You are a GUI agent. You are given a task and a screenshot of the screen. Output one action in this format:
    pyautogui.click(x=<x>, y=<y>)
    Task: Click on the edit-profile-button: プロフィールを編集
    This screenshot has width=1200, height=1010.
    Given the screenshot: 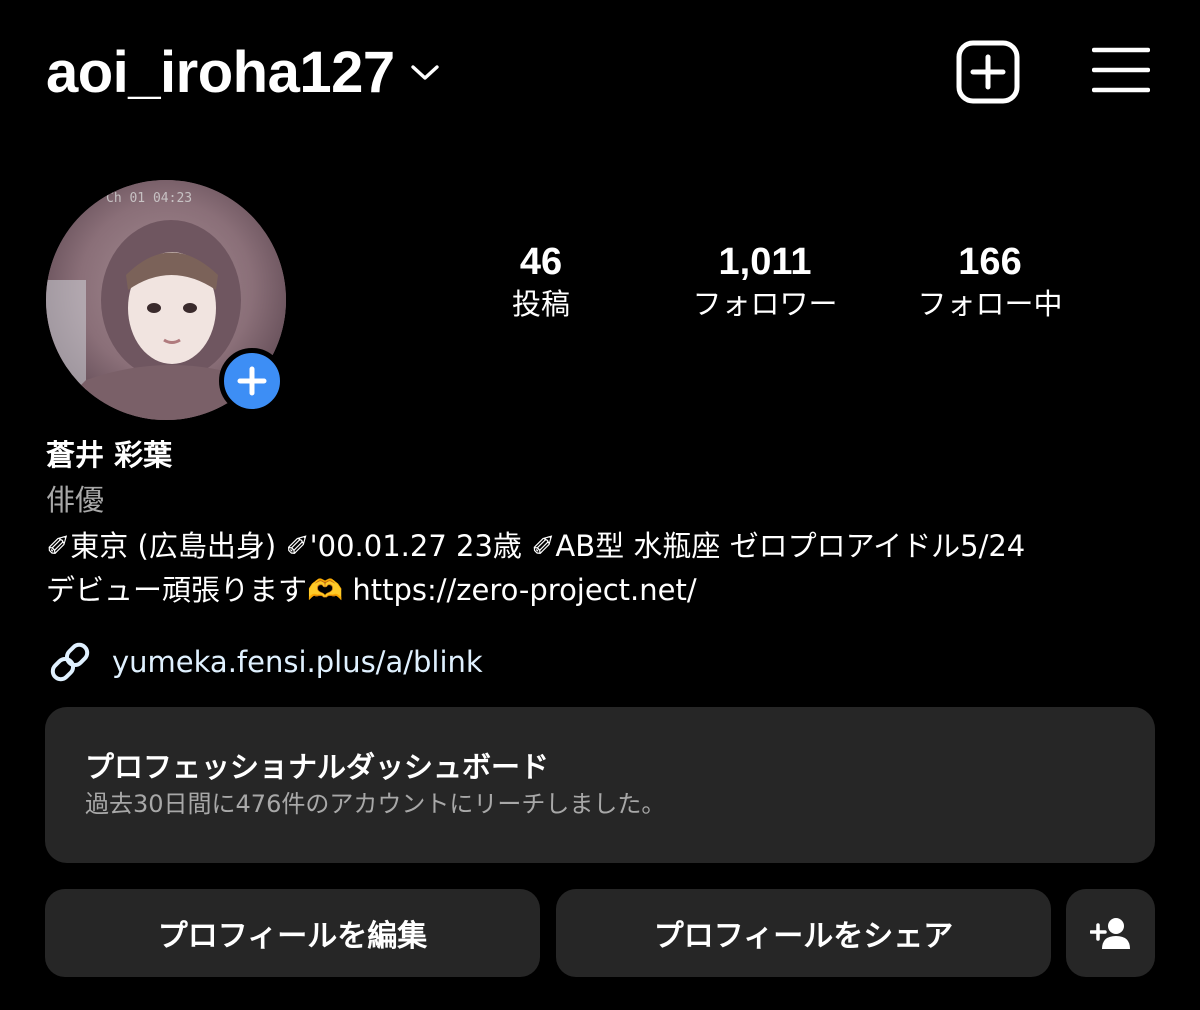 What is the action you would take?
    pyautogui.click(x=292, y=933)
    